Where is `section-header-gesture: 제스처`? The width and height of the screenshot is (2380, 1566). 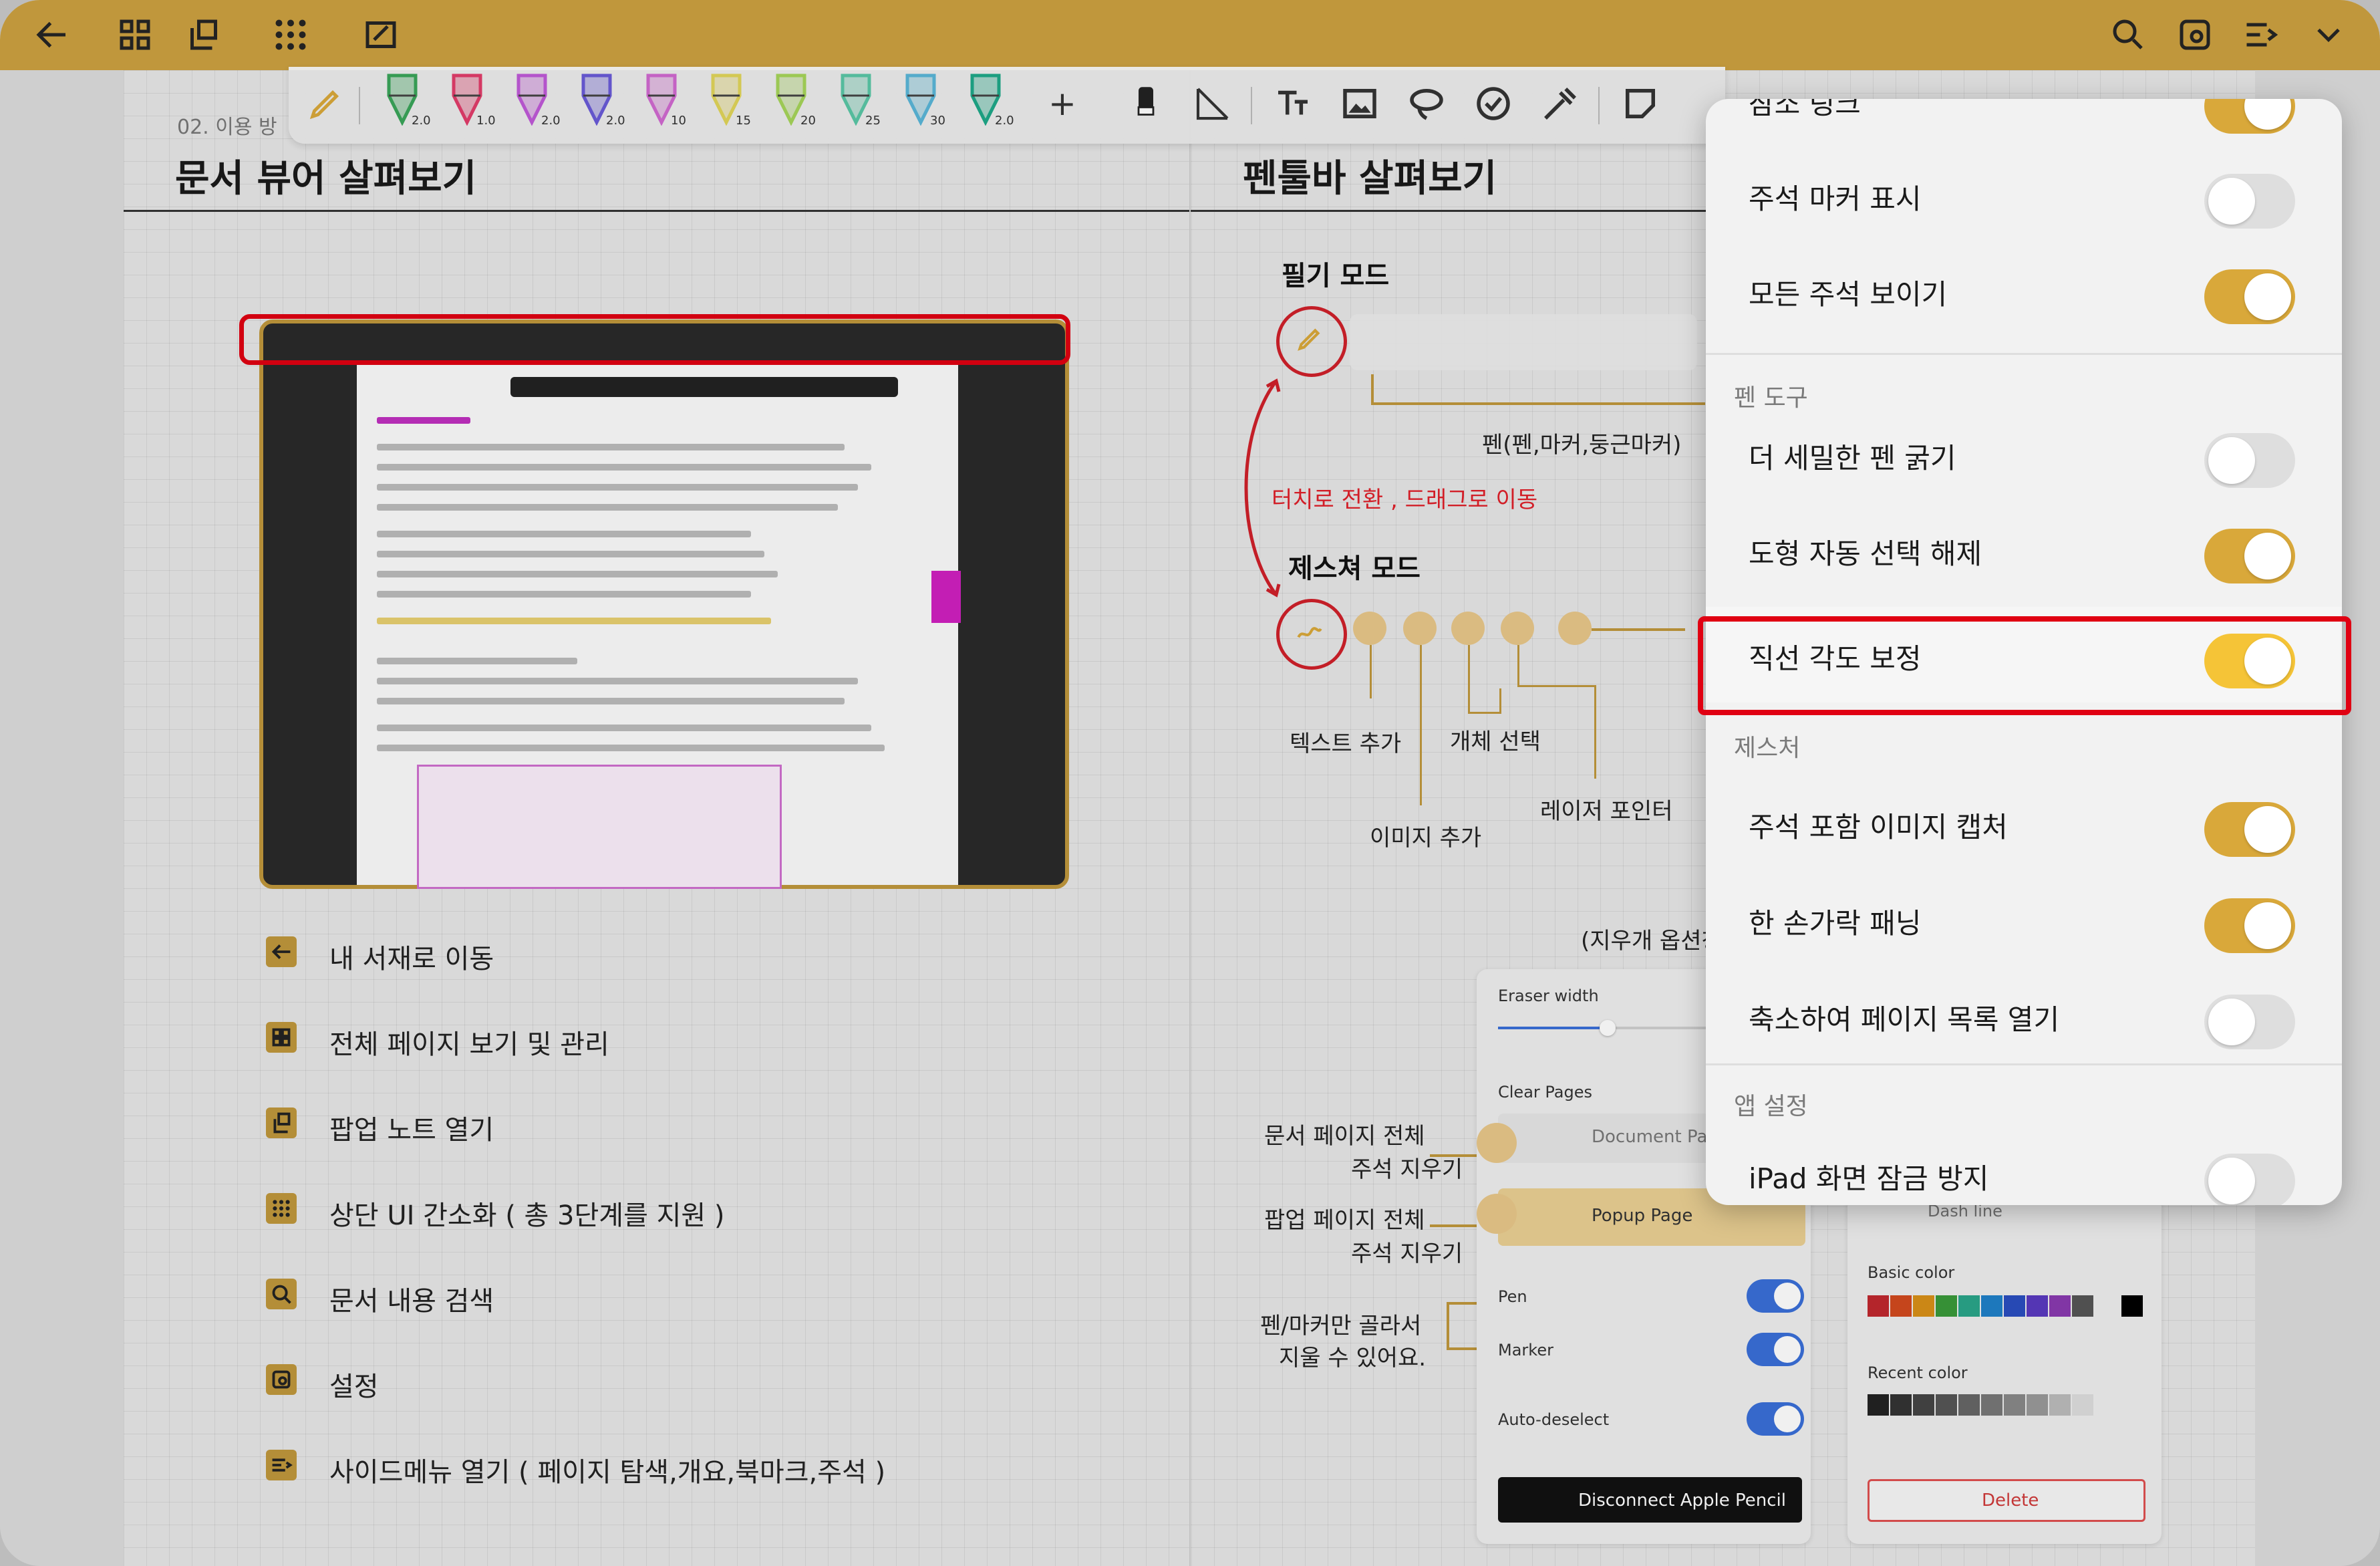 section-header-gesture: 제스처 is located at coordinates (1767, 749).